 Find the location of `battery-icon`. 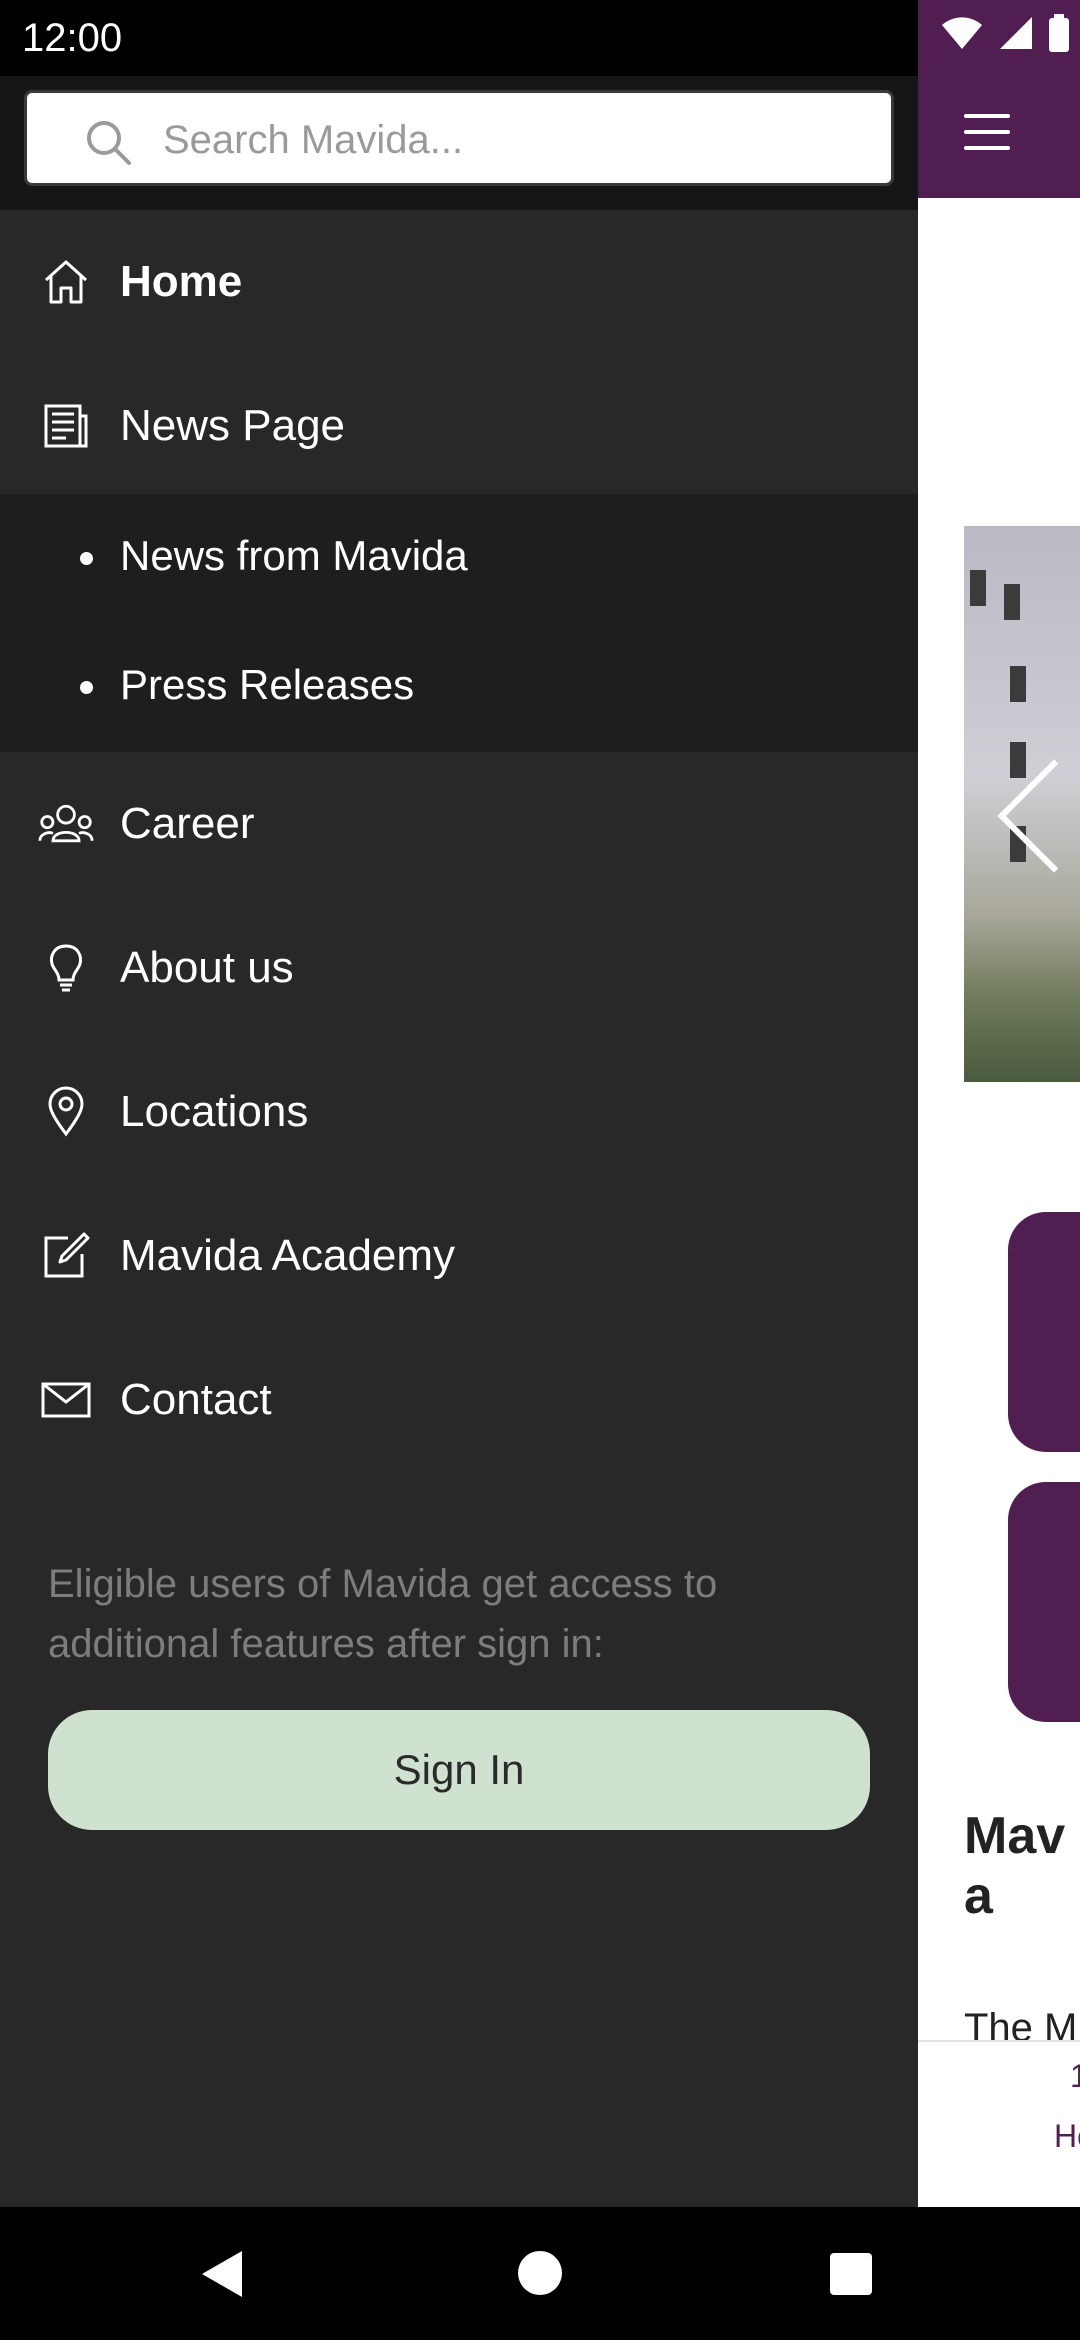

battery-icon is located at coordinates (1059, 33).